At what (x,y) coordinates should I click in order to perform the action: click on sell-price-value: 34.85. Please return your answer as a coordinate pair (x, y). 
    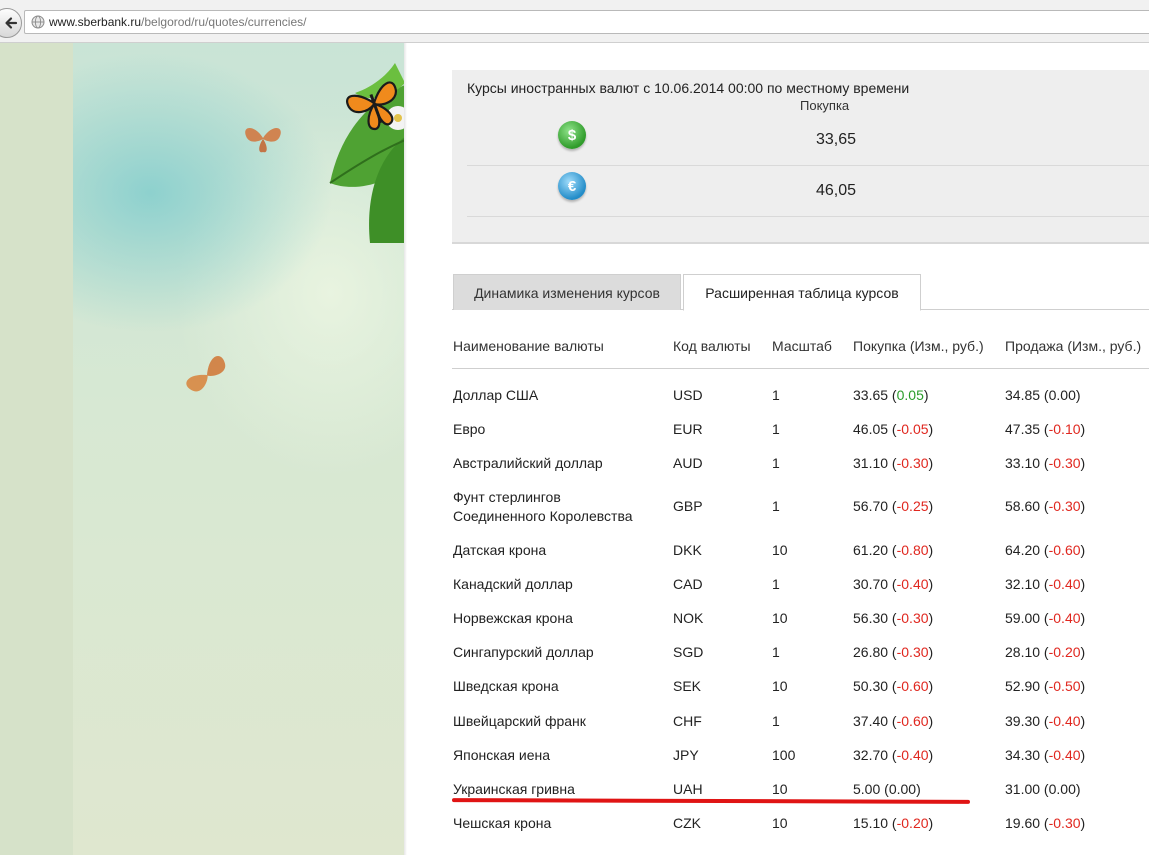
    Looking at the image, I should click on (1023, 395).